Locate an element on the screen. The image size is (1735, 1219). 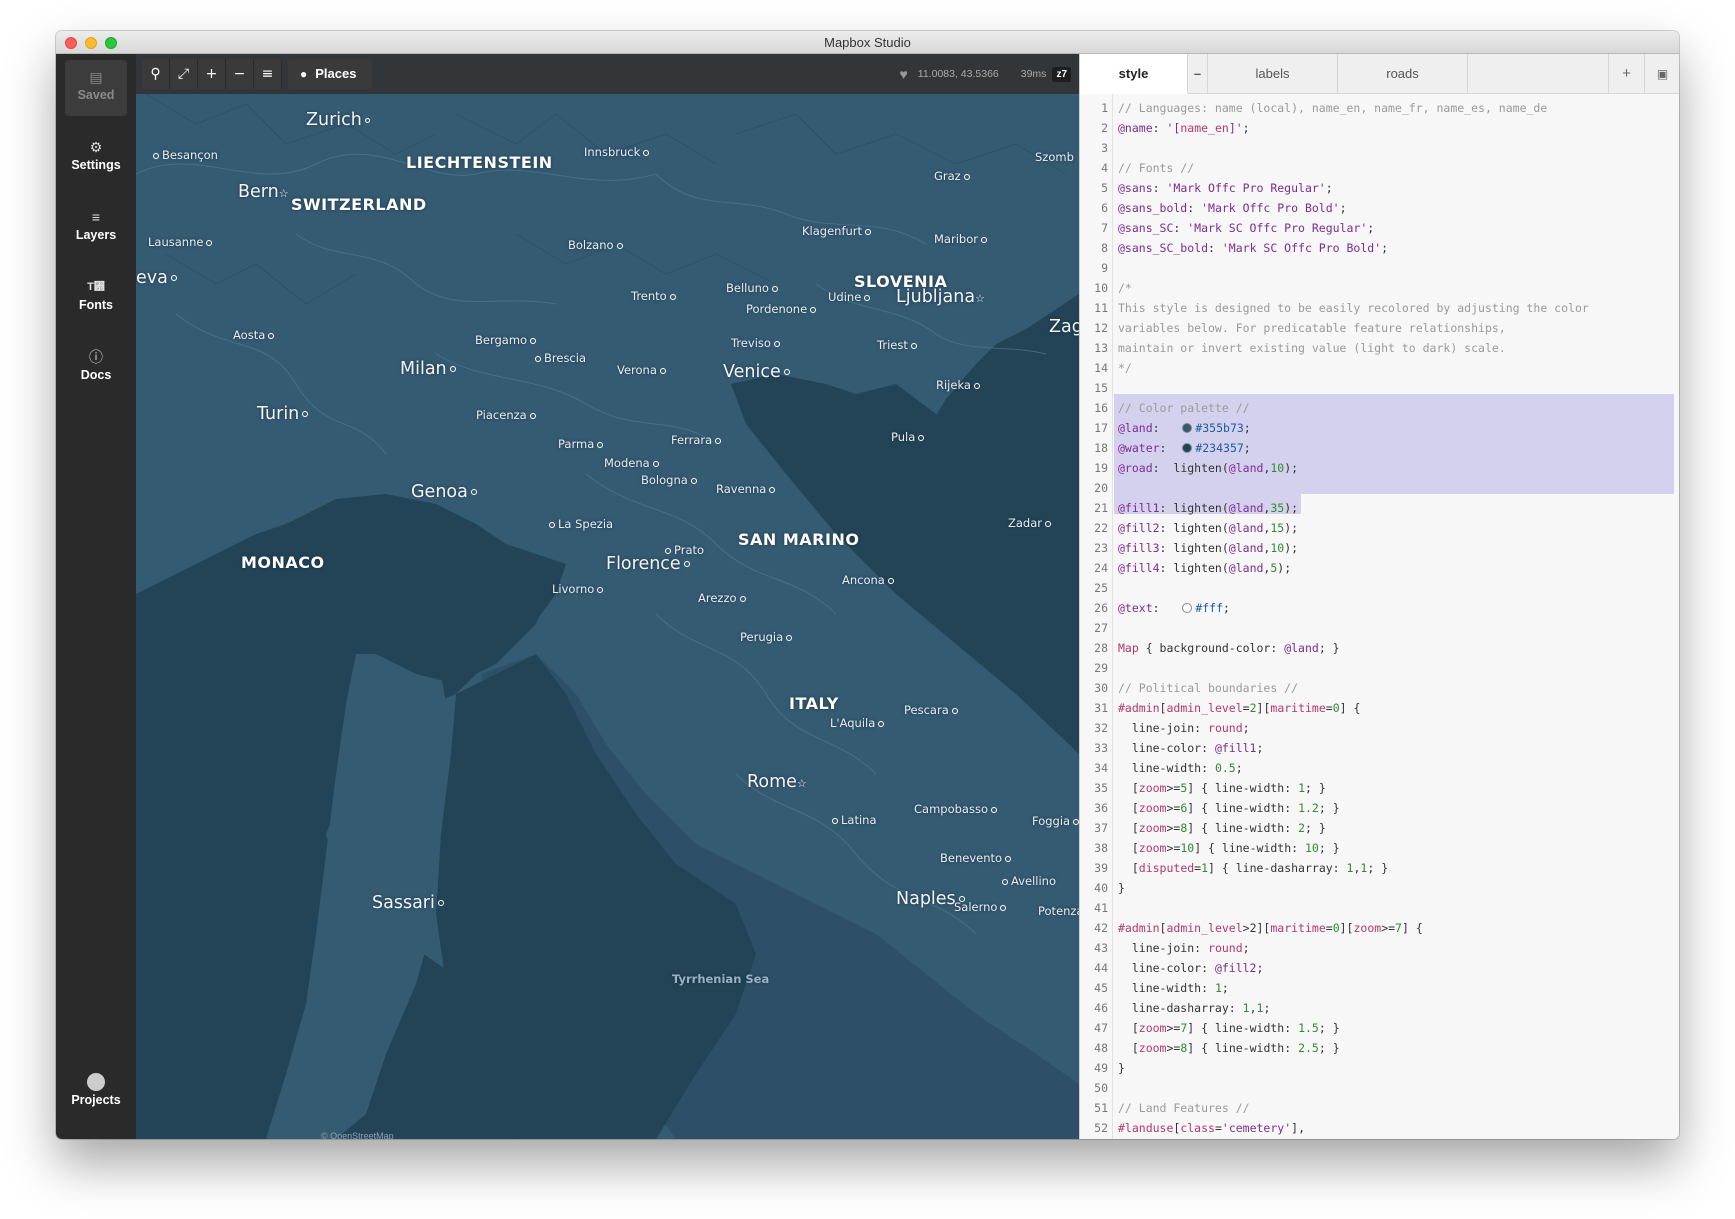
zoom-out-button: − is located at coordinates (240, 74).